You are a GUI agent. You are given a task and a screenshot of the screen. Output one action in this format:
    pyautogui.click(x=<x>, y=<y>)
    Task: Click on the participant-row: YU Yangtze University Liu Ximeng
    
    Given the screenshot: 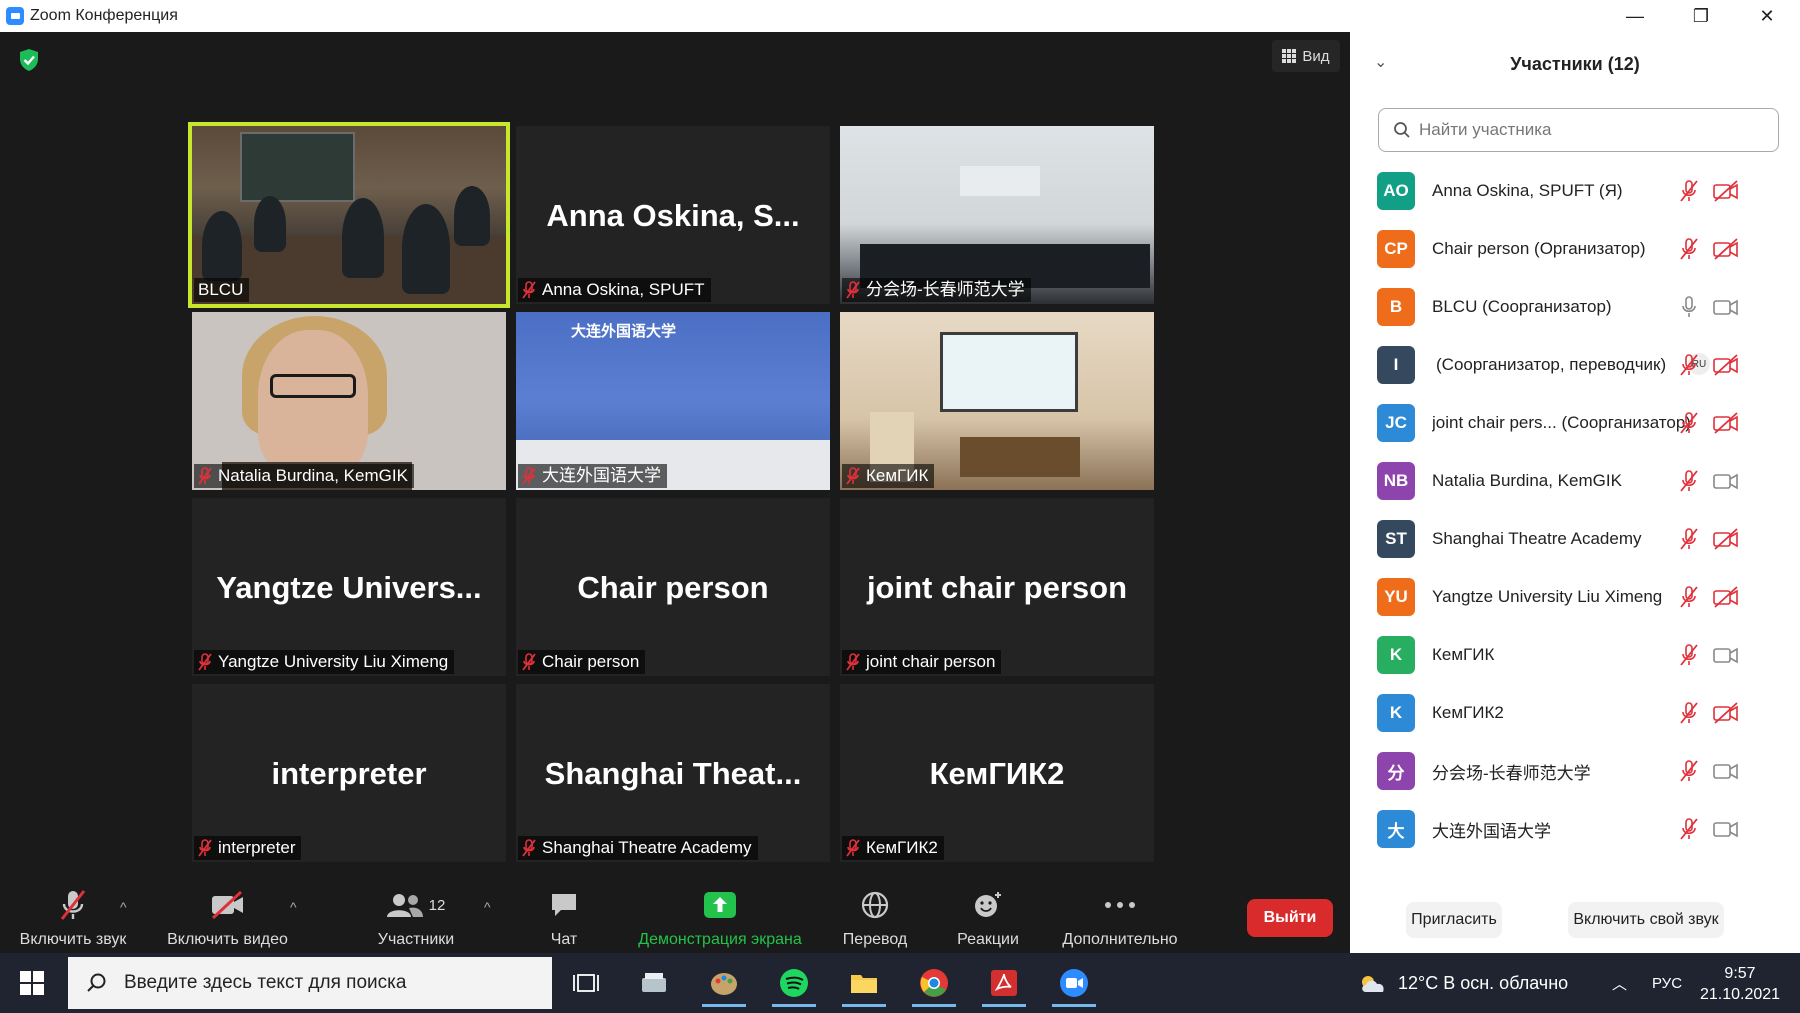 What is the action you would take?
    pyautogui.click(x=1575, y=597)
    